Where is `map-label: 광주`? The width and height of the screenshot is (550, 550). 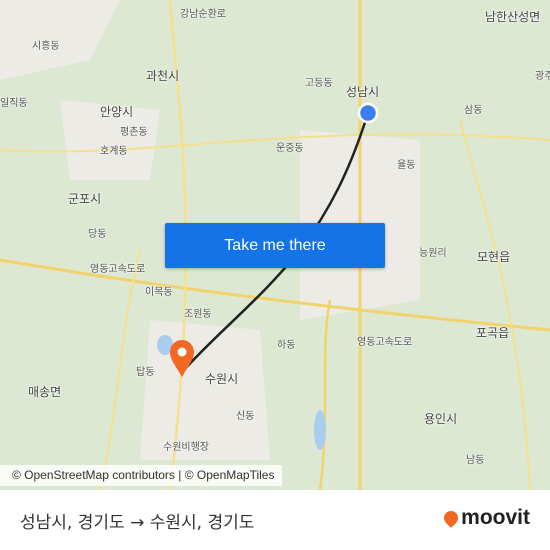 map-label: 광주 is located at coordinates (542, 76).